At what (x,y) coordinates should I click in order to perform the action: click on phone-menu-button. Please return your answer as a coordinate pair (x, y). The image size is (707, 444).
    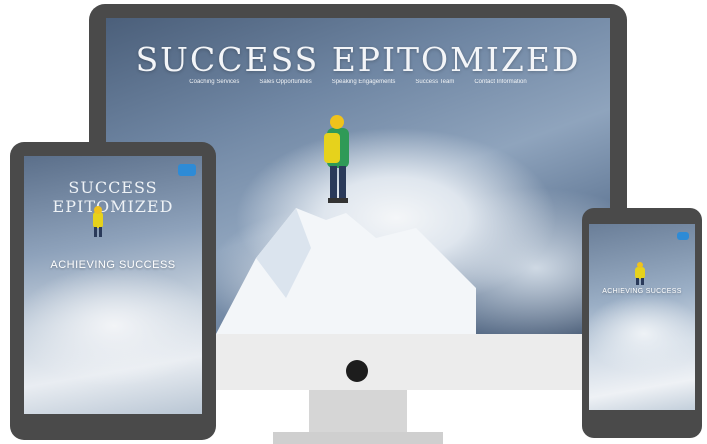
    Looking at the image, I should click on (683, 236).